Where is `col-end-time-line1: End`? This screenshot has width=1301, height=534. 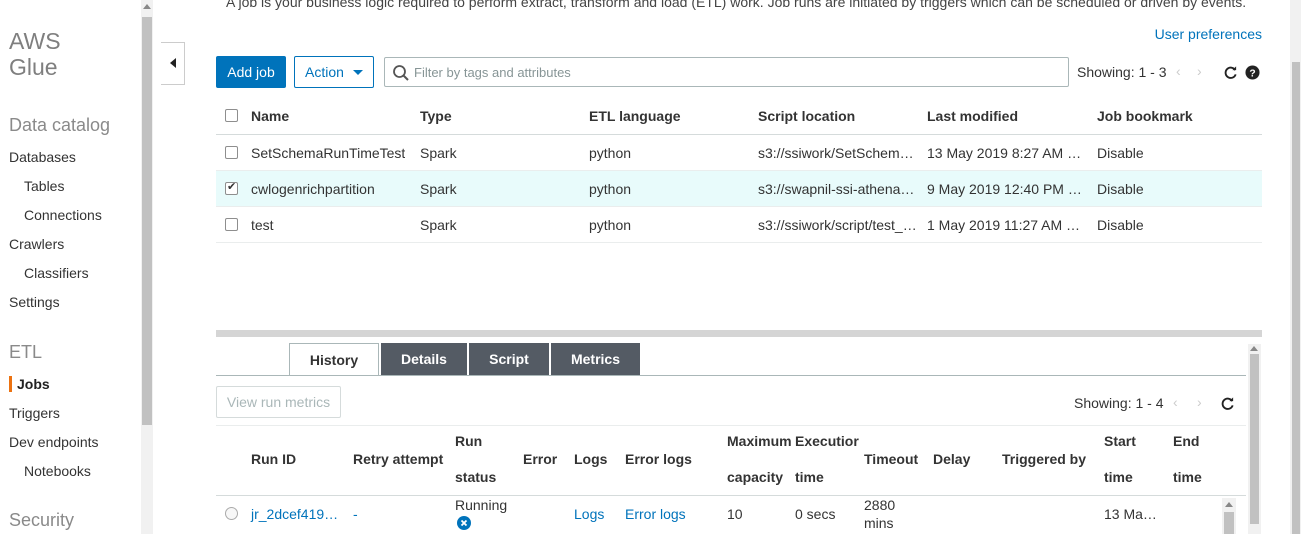 col-end-time-line1: End is located at coordinates (1186, 441).